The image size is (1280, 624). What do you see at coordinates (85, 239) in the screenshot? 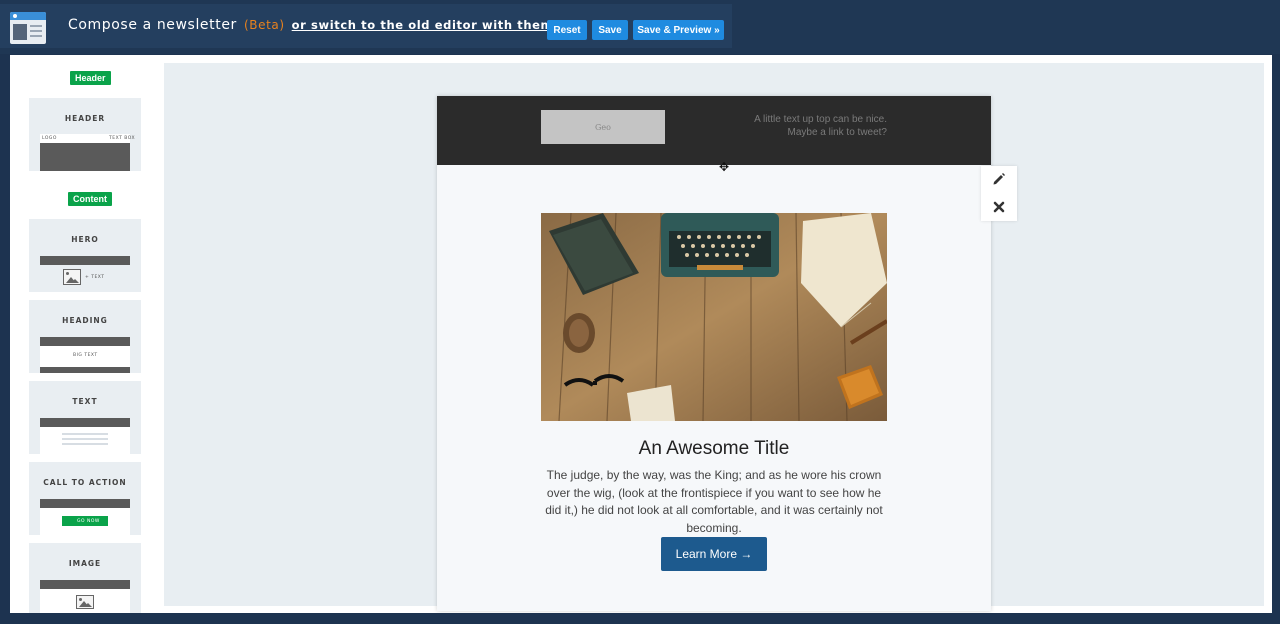
I see `block-title: HERO` at bounding box center [85, 239].